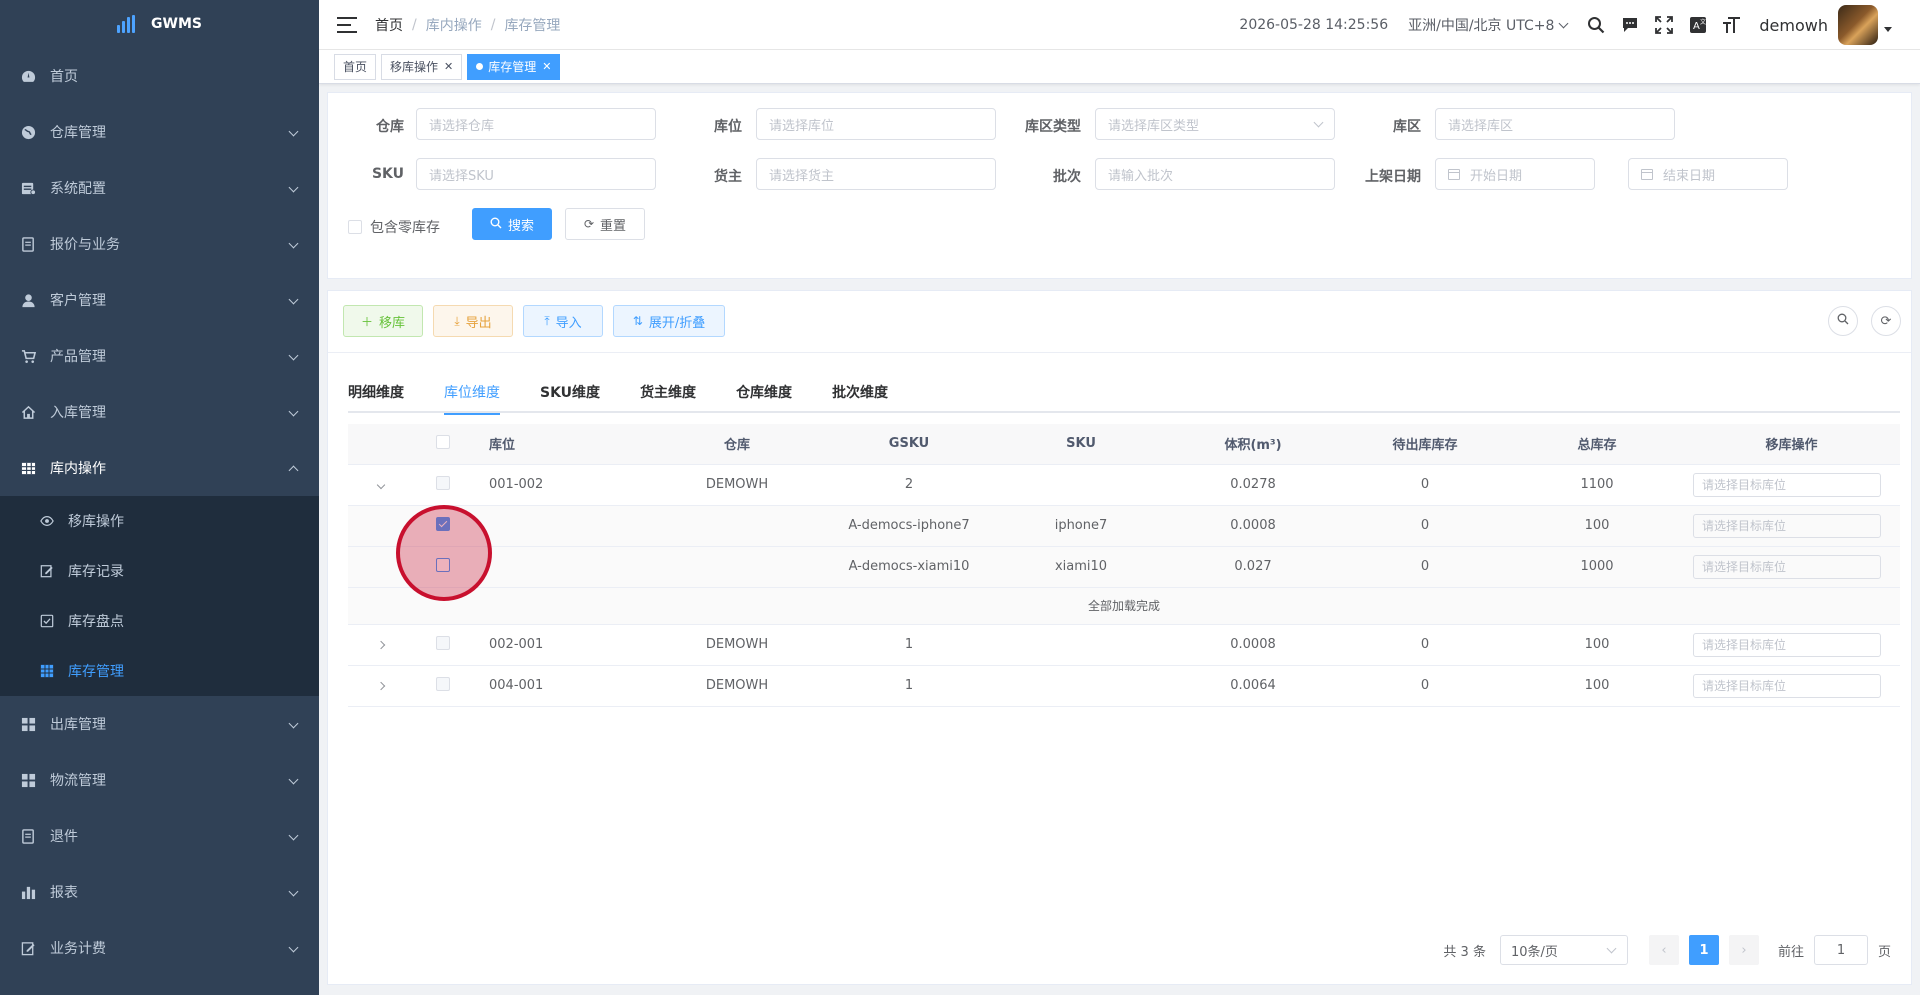 The height and width of the screenshot is (995, 1920). Describe the element at coordinates (909, 526) in the screenshot. I see `cell-gsku: A-democs-iphone7` at that location.